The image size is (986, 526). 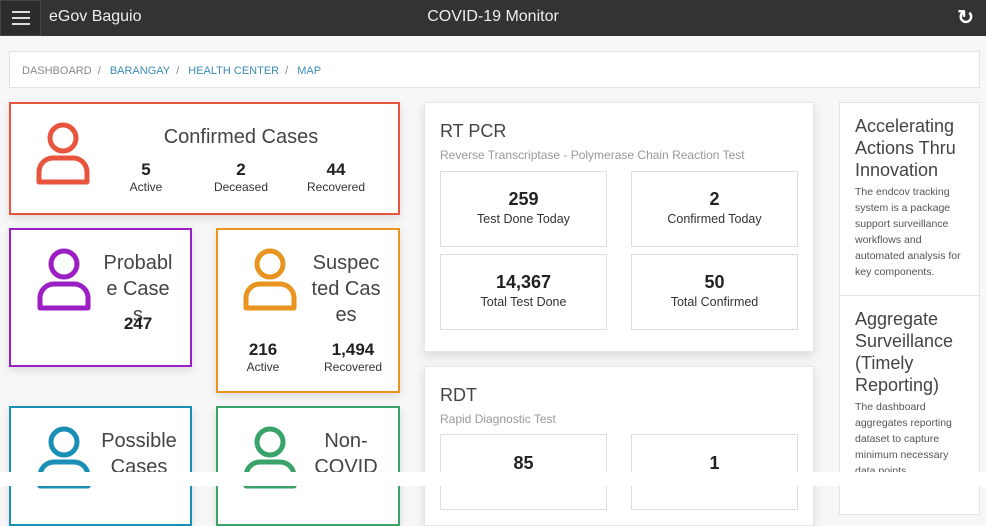 I want to click on breadcrumb-map: MAP, so click(x=309, y=71).